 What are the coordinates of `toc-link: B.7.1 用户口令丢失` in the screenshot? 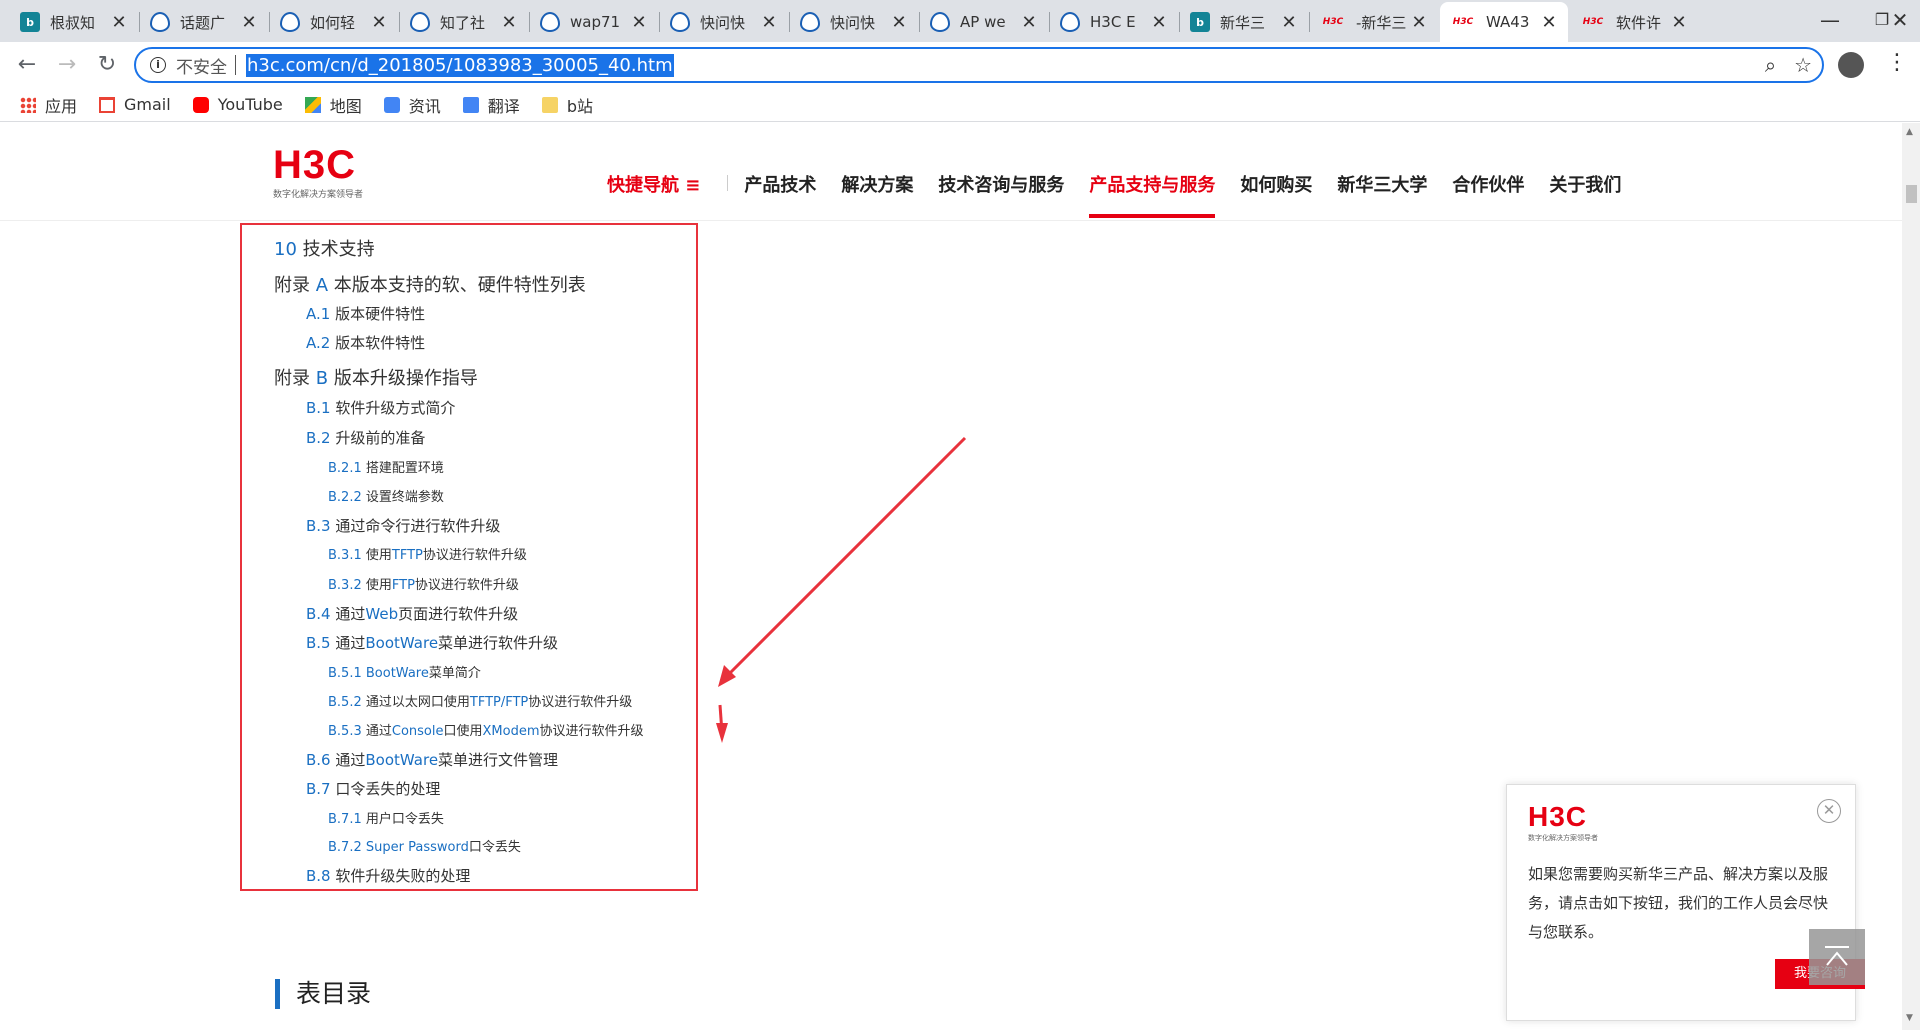 It's located at (386, 817).